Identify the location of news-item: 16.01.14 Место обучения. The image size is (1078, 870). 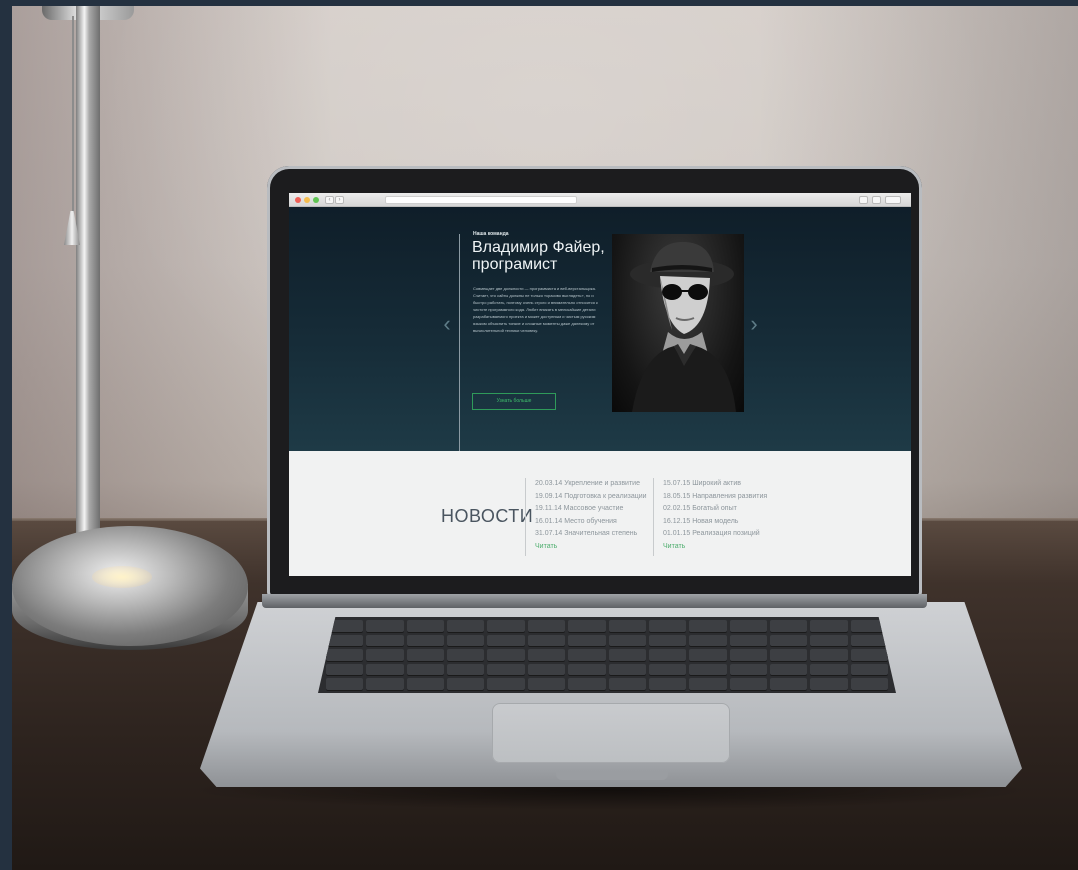
(597, 522).